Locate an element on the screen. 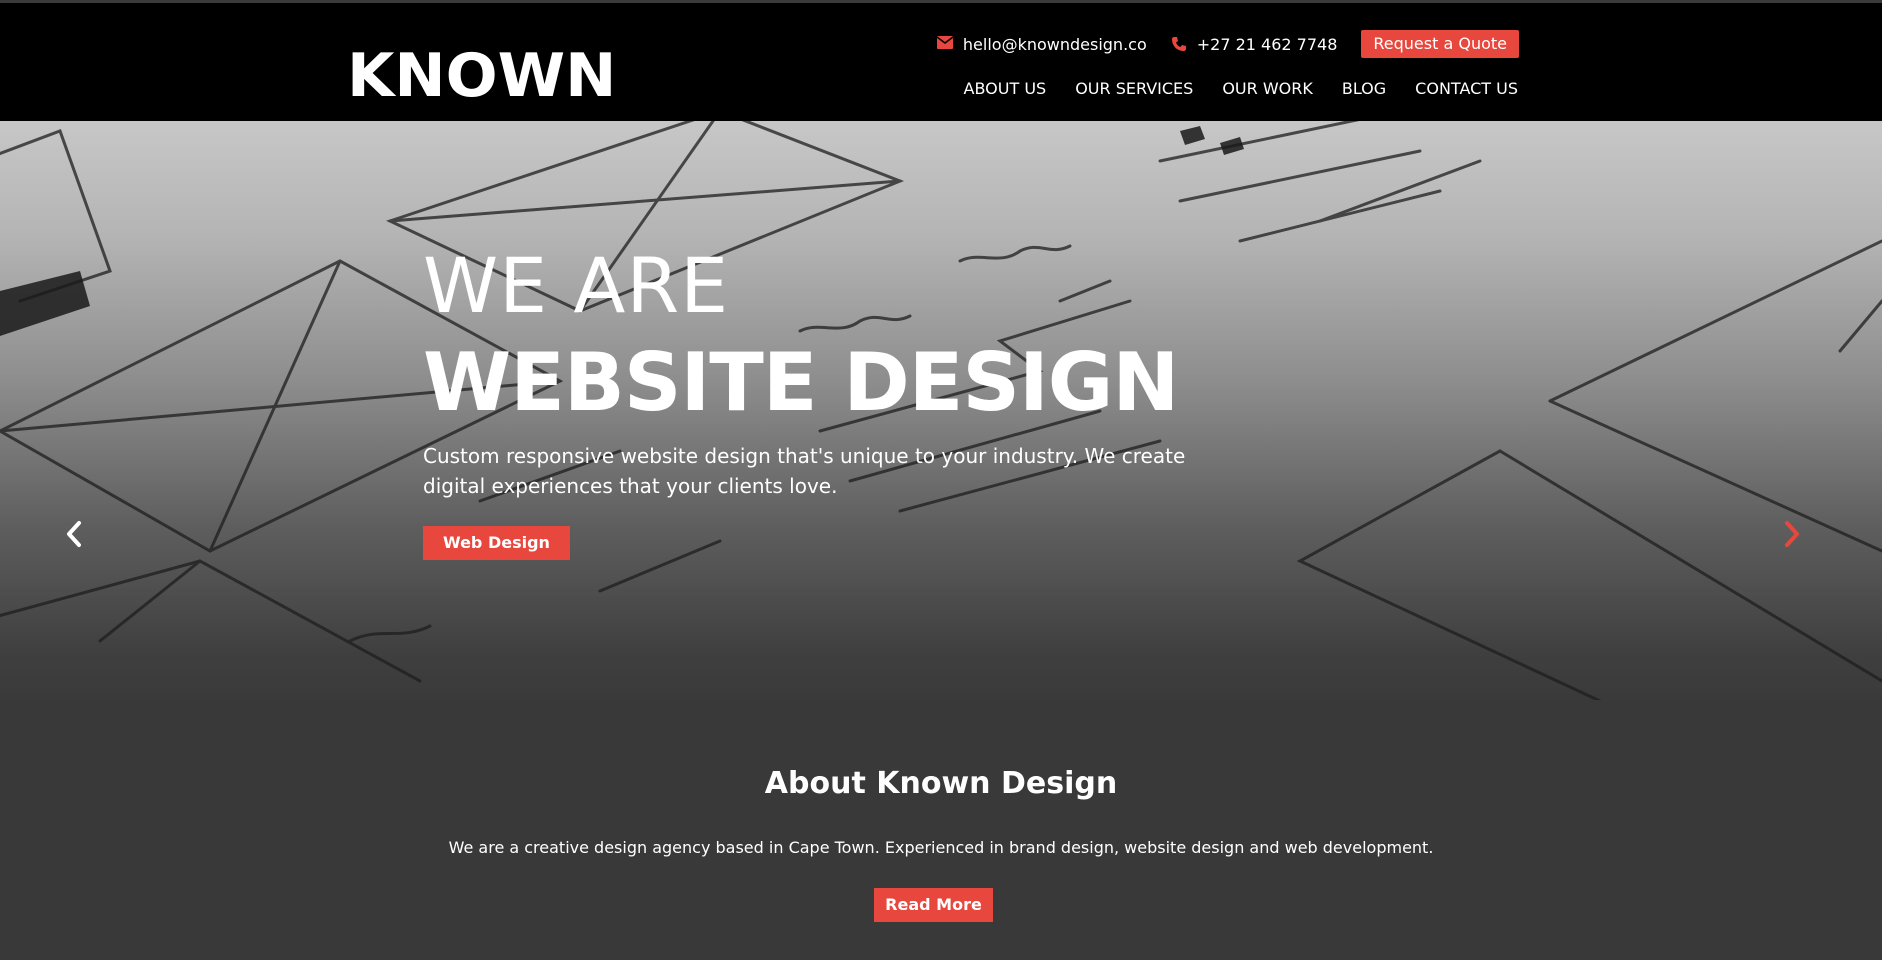  nav-about-us: ABOUT US is located at coordinates (1005, 88).